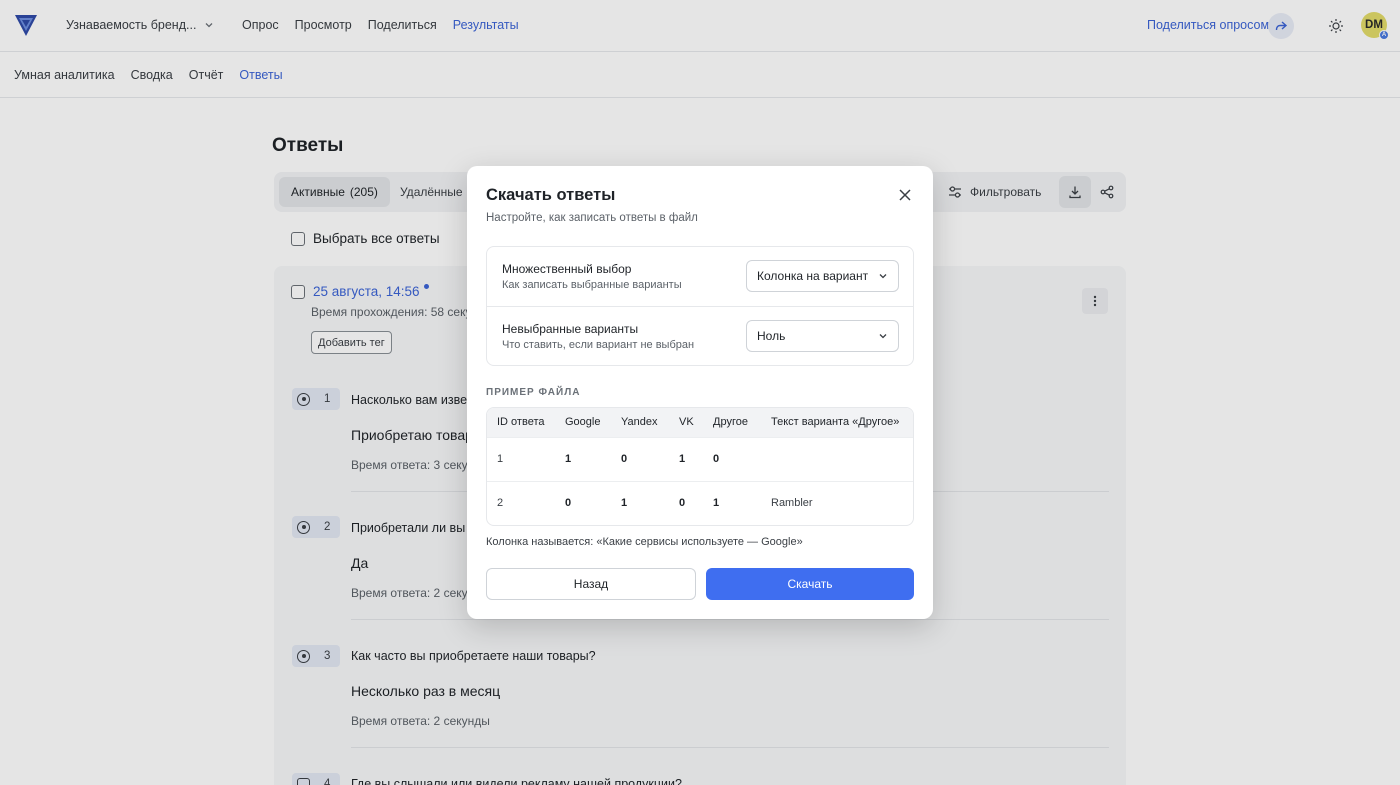 This screenshot has width=1400, height=785. Describe the element at coordinates (567, 269) in the screenshot. I see `option-label: Множественный выбор` at that location.